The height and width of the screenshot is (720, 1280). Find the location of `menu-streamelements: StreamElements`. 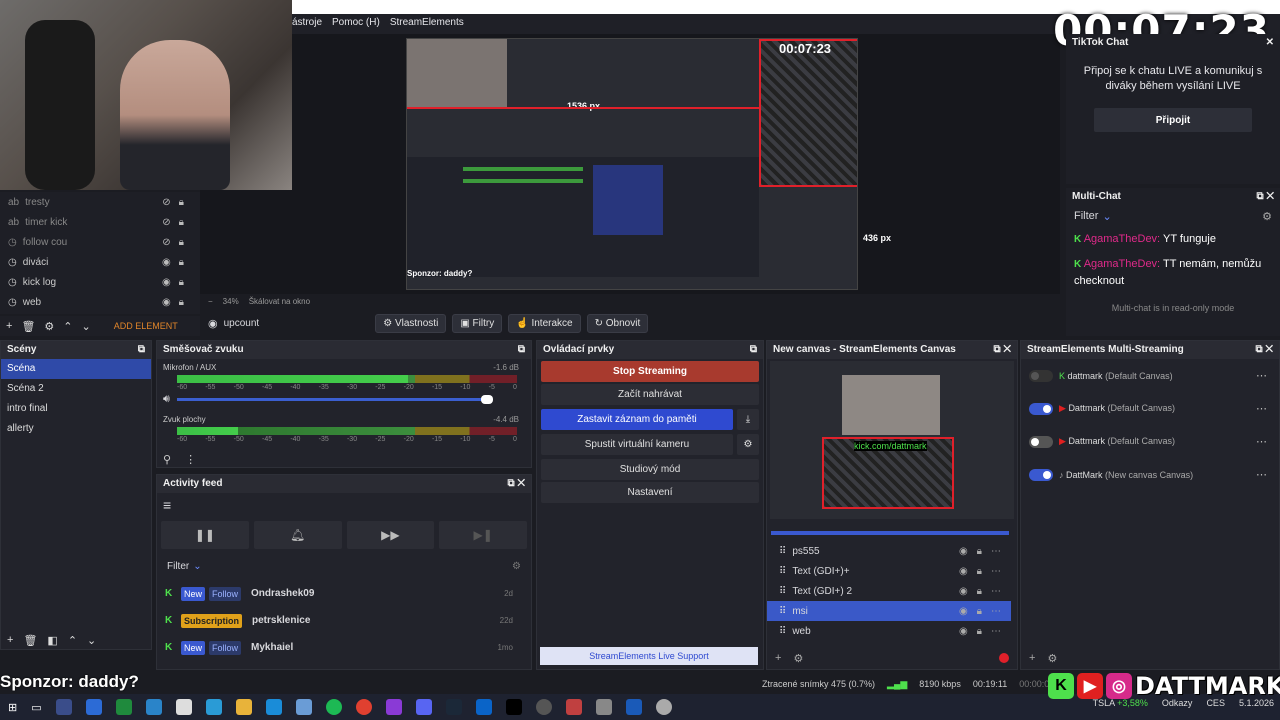

menu-streamelements: StreamElements is located at coordinates (427, 22).